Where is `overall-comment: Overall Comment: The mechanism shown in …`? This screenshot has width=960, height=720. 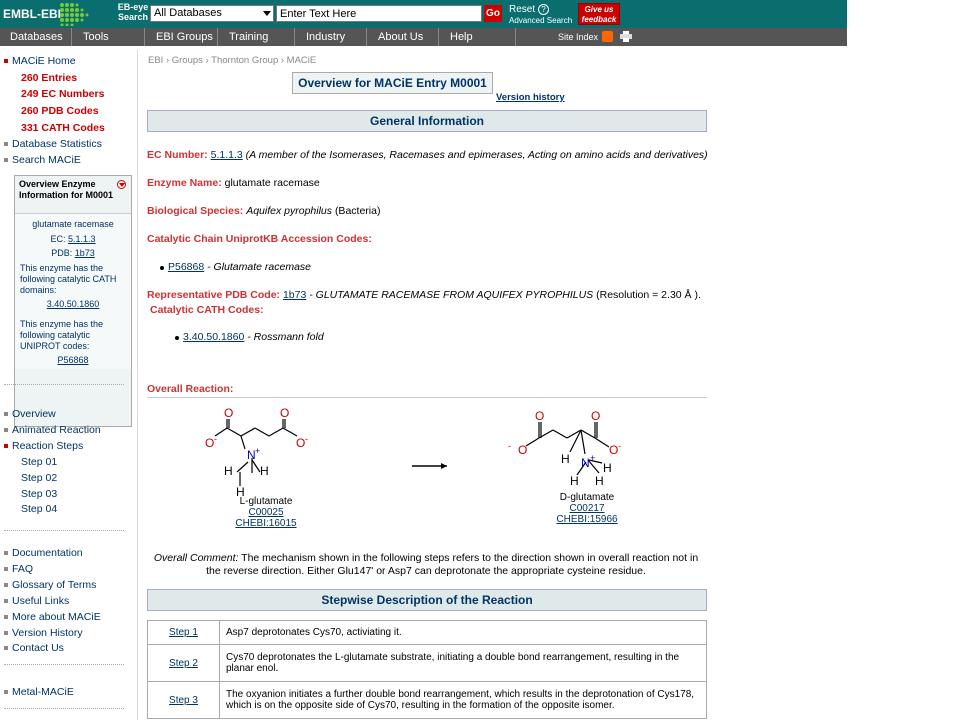 overall-comment: Overall Comment: The mechanism shown in … is located at coordinates (426, 565).